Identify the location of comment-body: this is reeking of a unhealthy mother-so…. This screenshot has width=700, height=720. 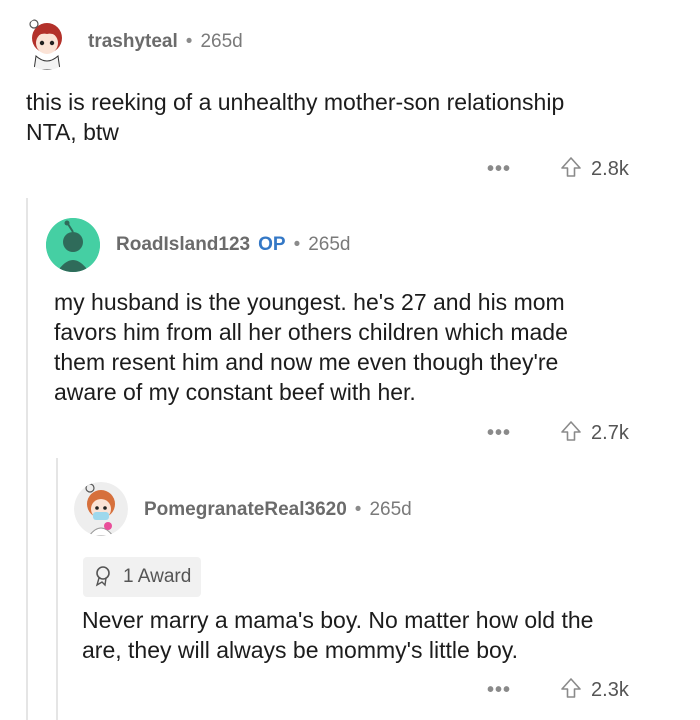
(295, 117).